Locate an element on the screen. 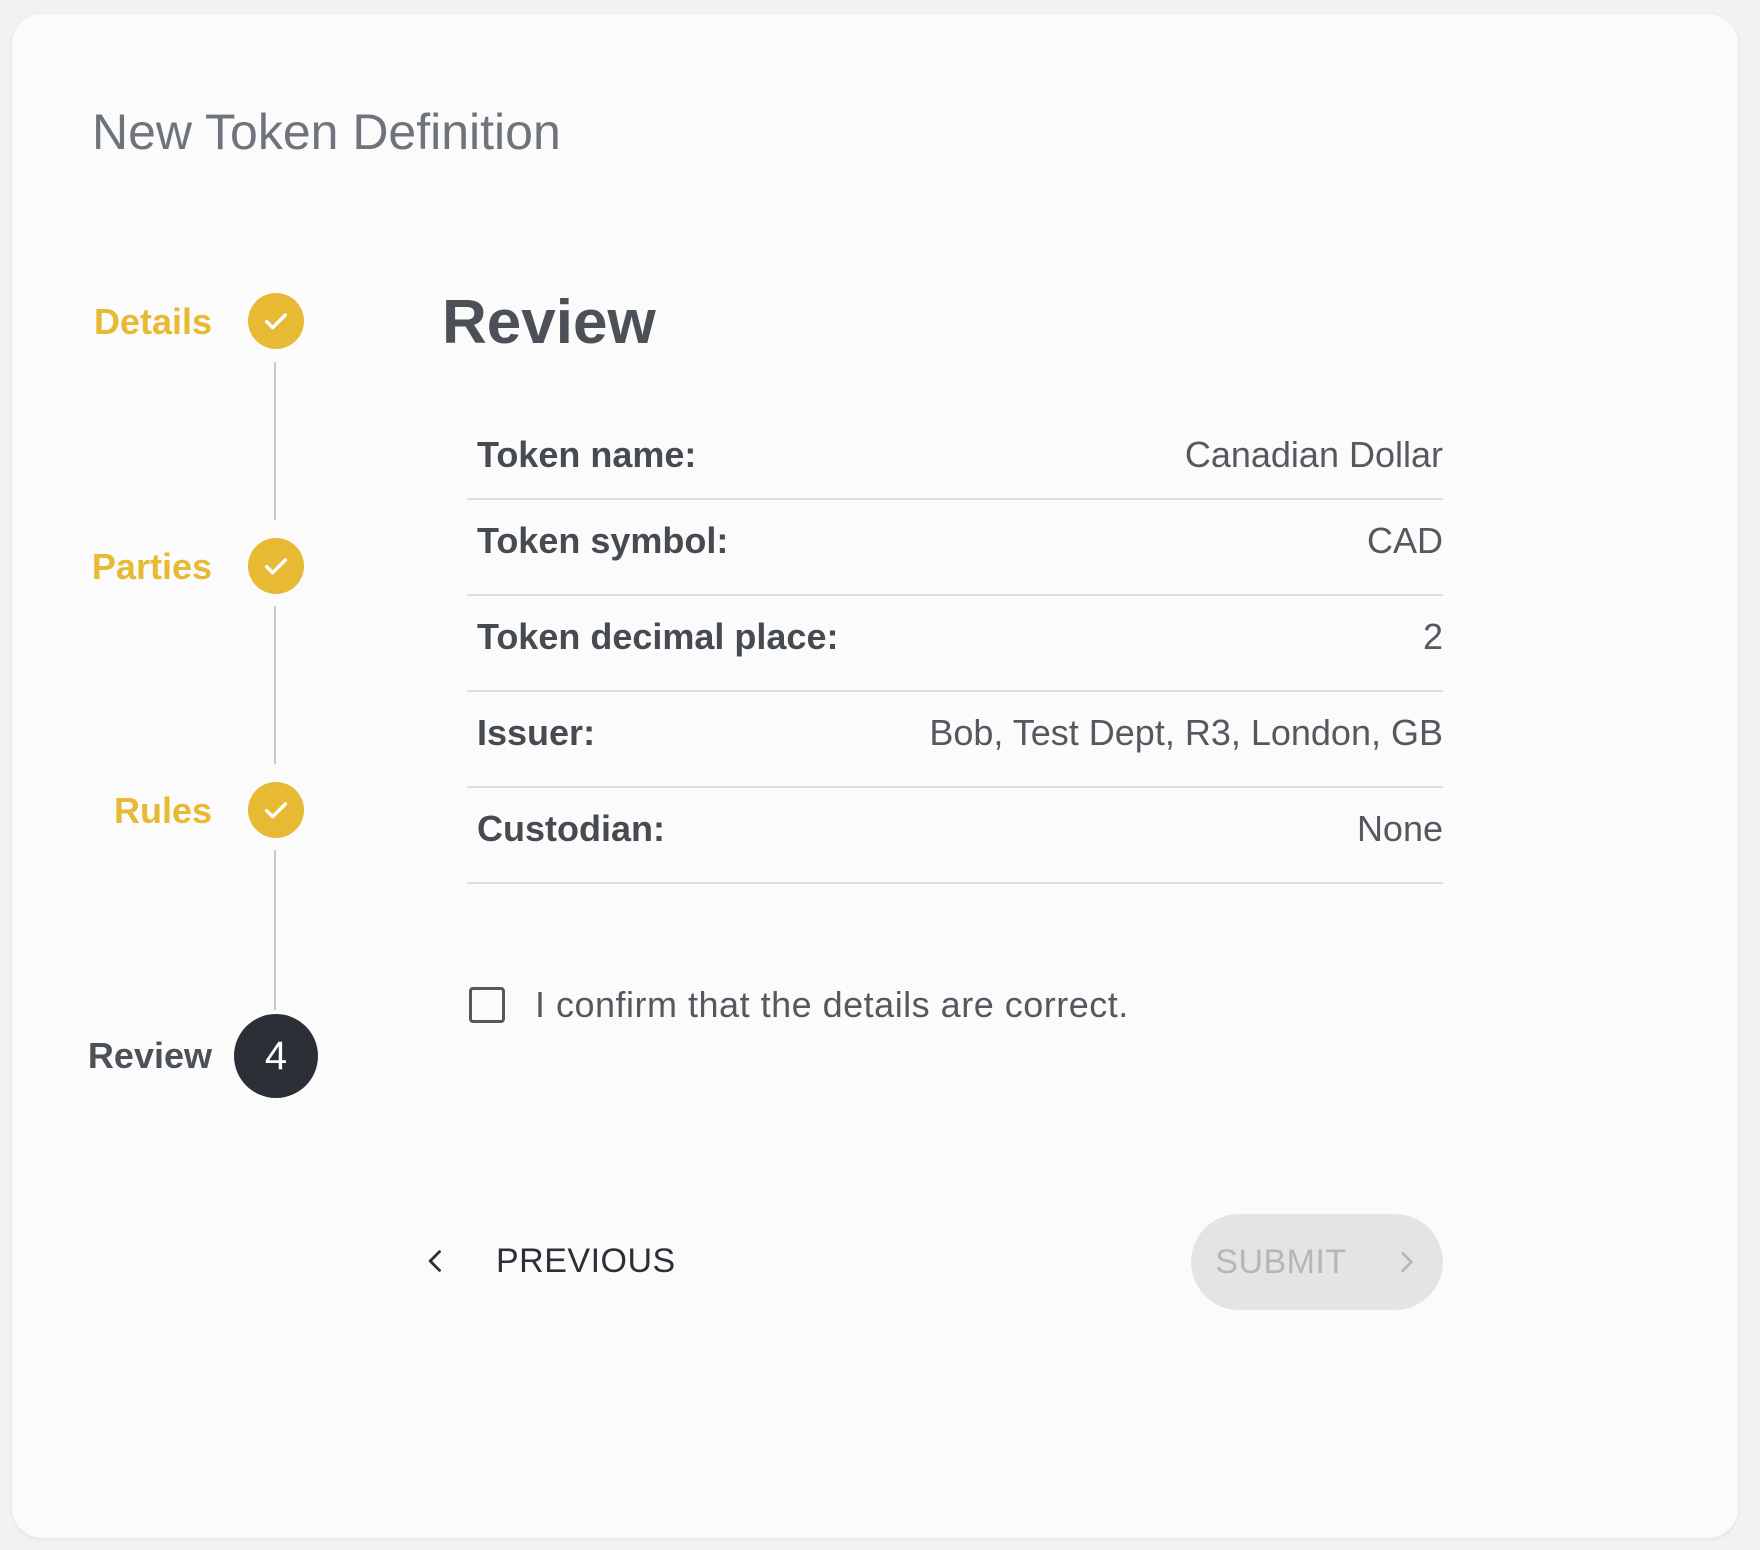 This screenshot has height=1550, width=1760. review-value: CAD is located at coordinates (1404, 540).